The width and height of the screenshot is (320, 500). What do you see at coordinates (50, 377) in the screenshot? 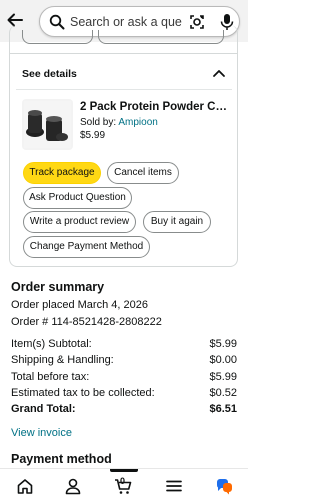
I see `row-label: Total before tax:` at bounding box center [50, 377].